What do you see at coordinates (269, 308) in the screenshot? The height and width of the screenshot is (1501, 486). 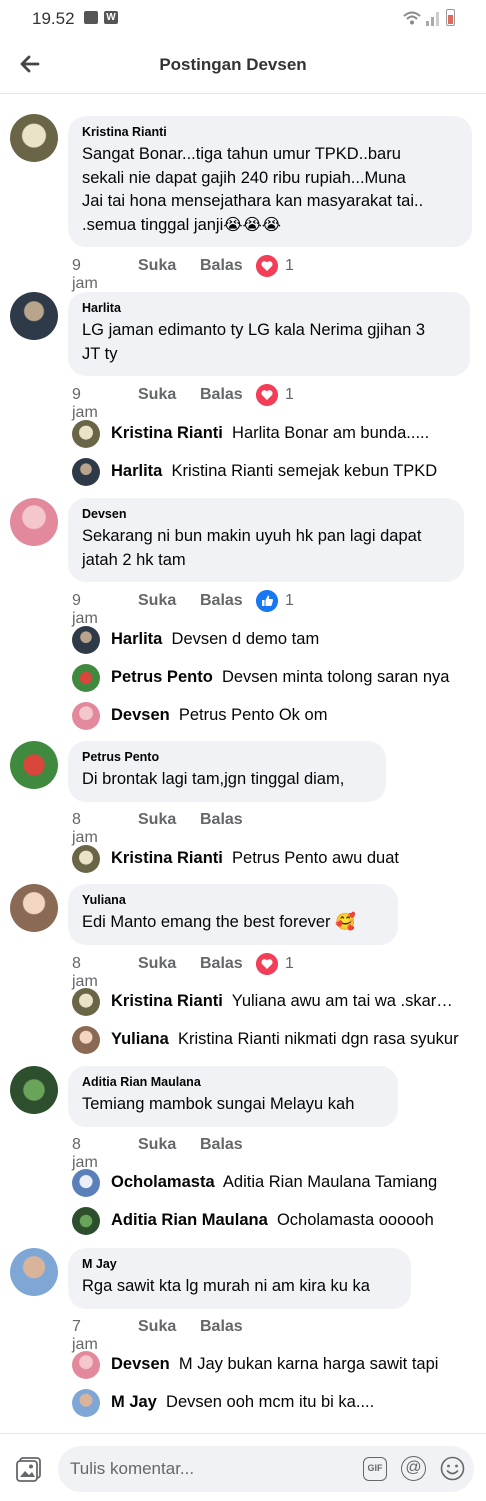 I see `comment-author: Harlita` at bounding box center [269, 308].